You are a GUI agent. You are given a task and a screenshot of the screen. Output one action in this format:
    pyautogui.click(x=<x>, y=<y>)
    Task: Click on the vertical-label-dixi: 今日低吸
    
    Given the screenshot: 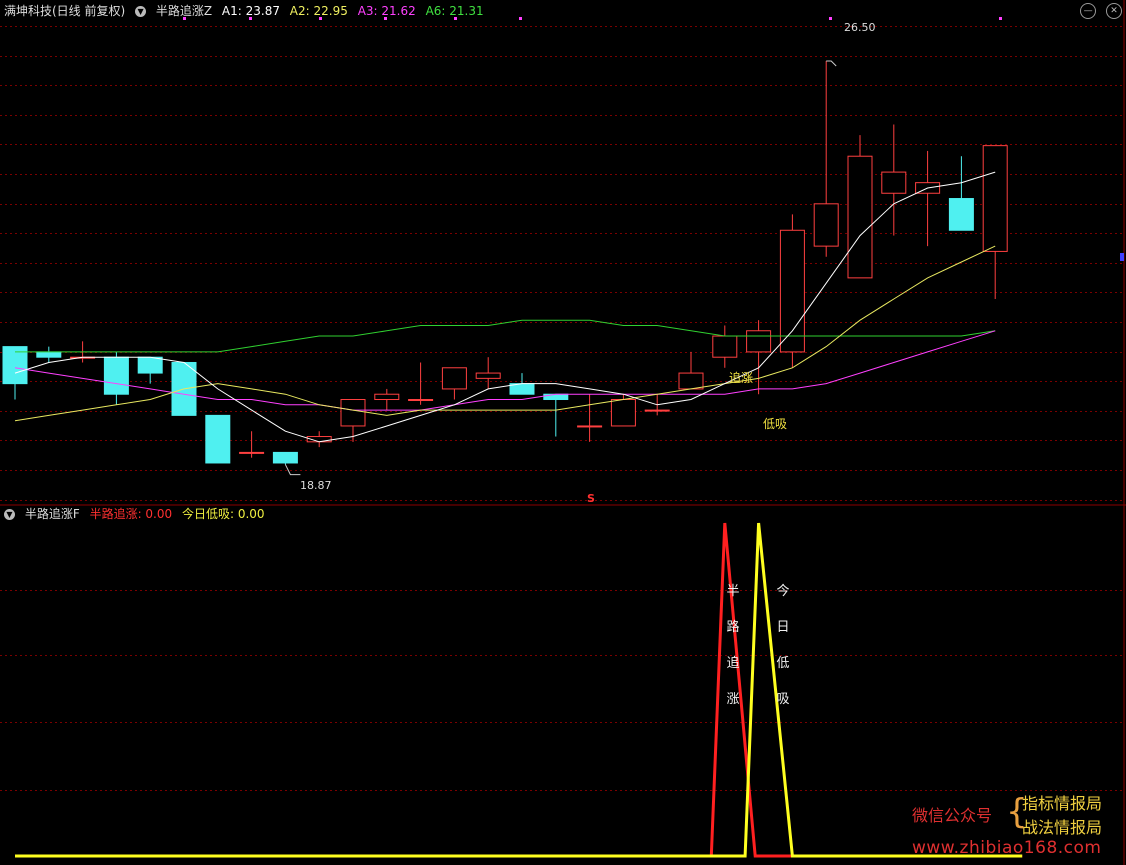 What is the action you would take?
    pyautogui.click(x=782, y=645)
    